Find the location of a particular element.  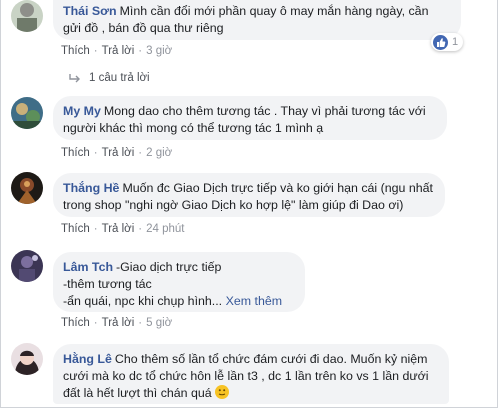

comment-actions: Thích · Trả lời · 3 giờ is located at coordinates (117, 51).